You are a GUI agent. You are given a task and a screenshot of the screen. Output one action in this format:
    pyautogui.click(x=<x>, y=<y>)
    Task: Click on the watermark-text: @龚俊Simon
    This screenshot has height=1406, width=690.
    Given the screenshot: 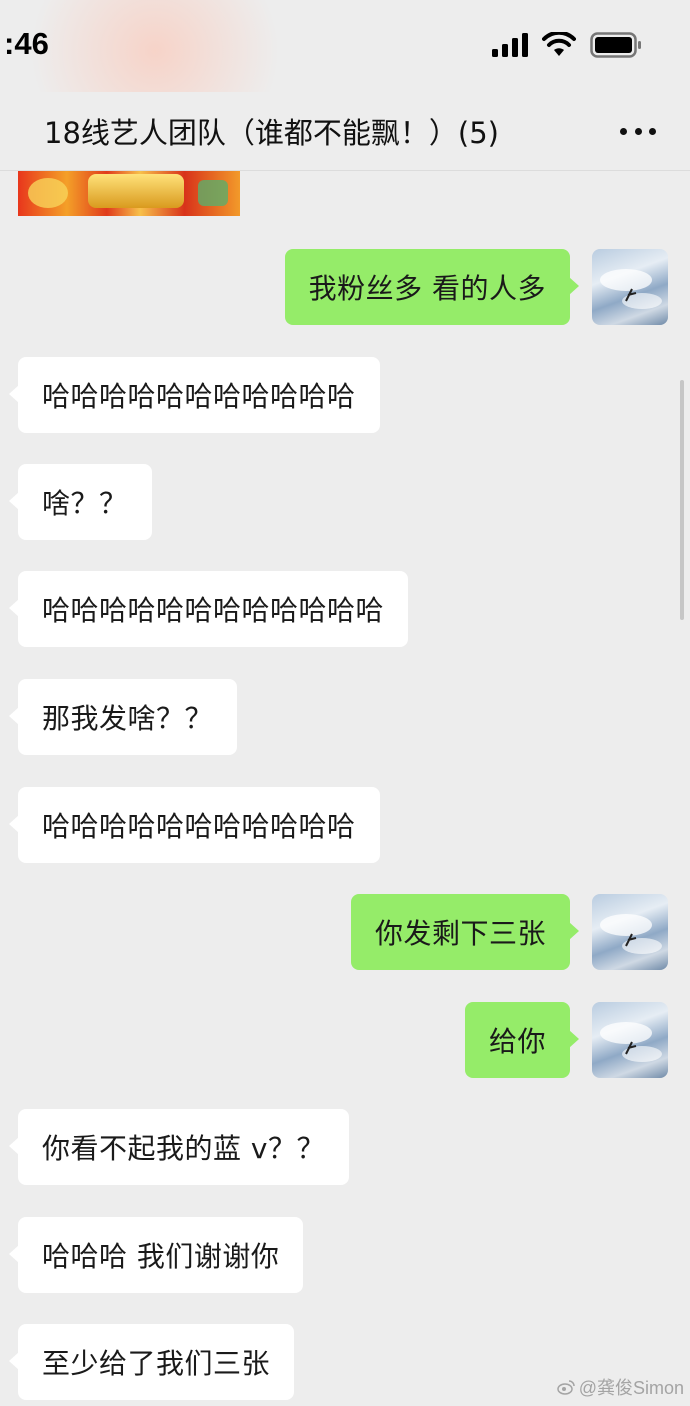 What is the action you would take?
    pyautogui.click(x=631, y=1388)
    